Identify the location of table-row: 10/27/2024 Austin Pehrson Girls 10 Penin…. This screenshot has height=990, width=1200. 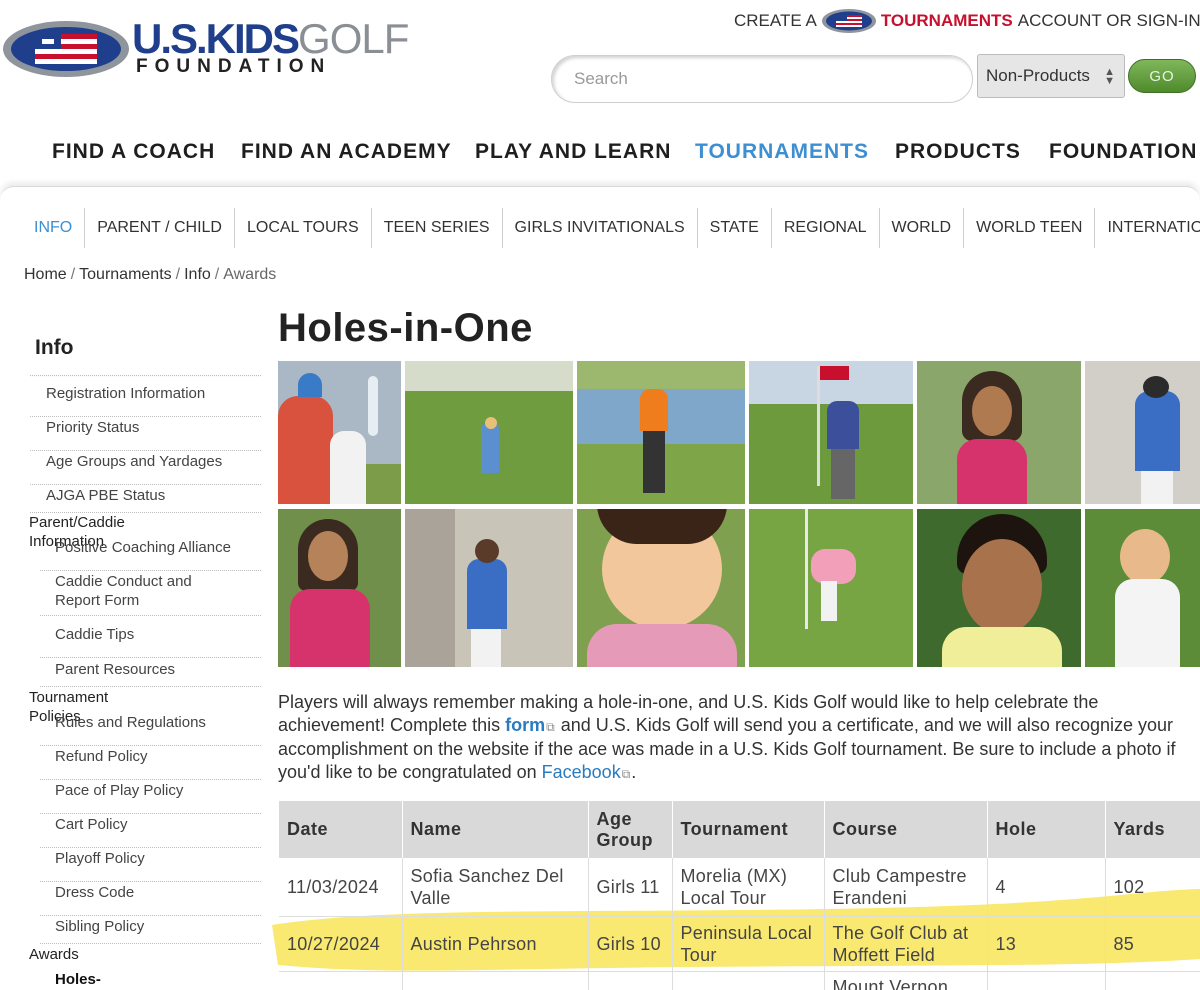
(739, 944).